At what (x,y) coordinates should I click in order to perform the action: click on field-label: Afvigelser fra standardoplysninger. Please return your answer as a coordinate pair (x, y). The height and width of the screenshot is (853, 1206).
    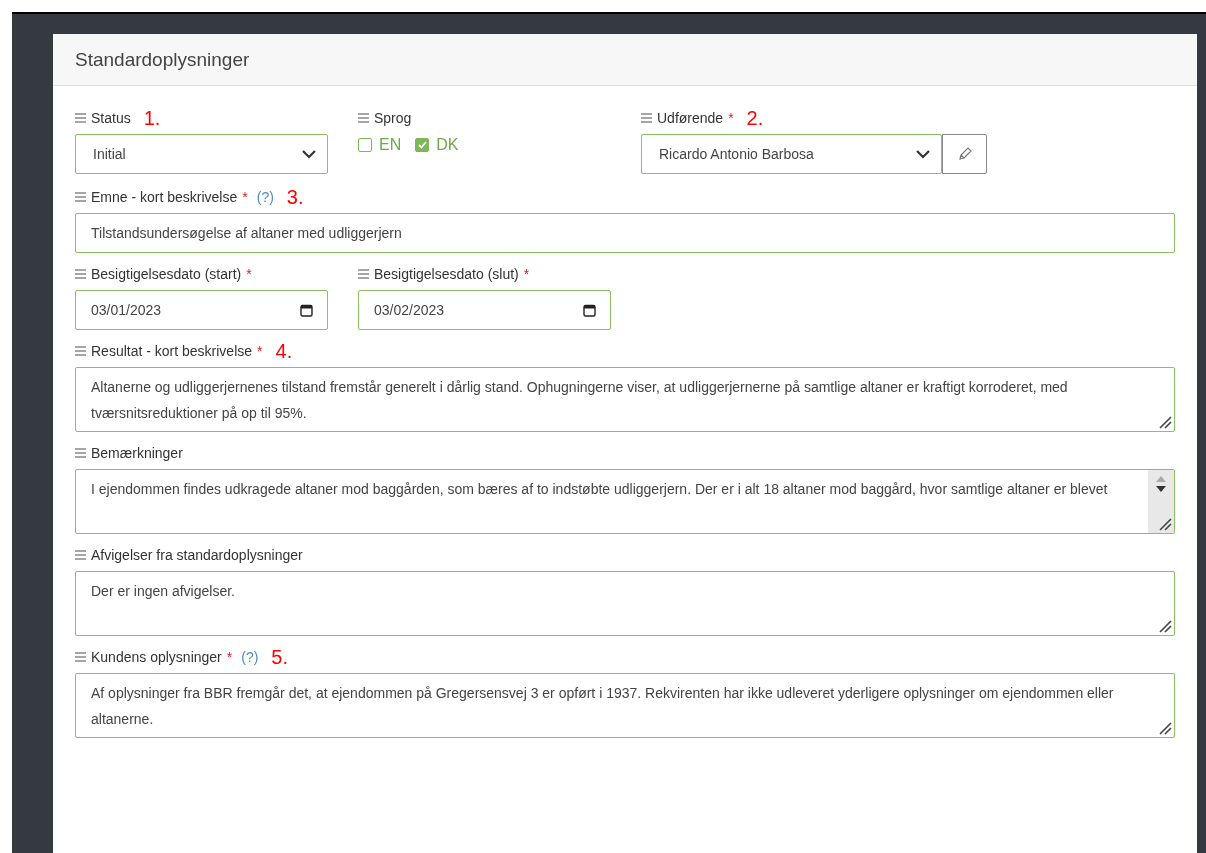
    Looking at the image, I should click on (197, 555).